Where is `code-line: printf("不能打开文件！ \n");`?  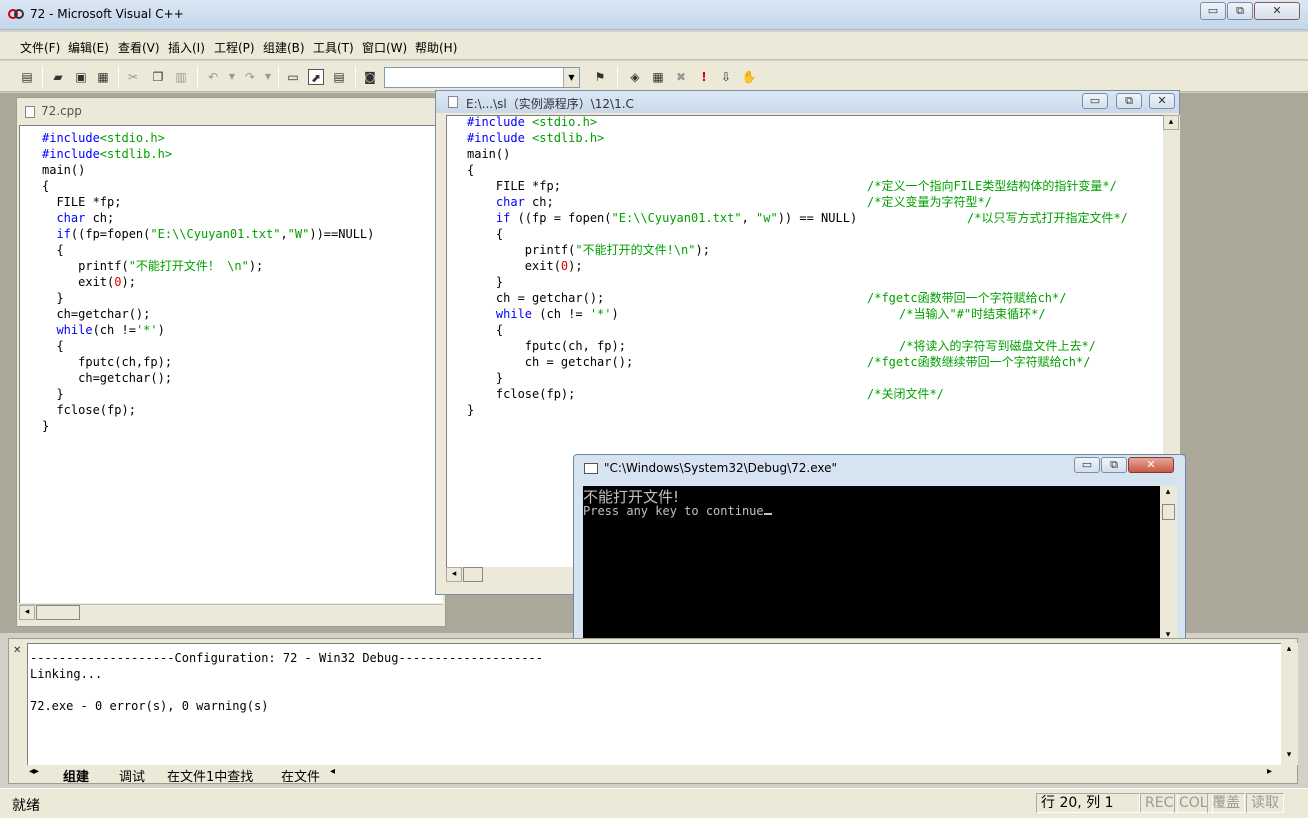 code-line: printf("不能打开文件！ \n"); is located at coordinates (153, 266).